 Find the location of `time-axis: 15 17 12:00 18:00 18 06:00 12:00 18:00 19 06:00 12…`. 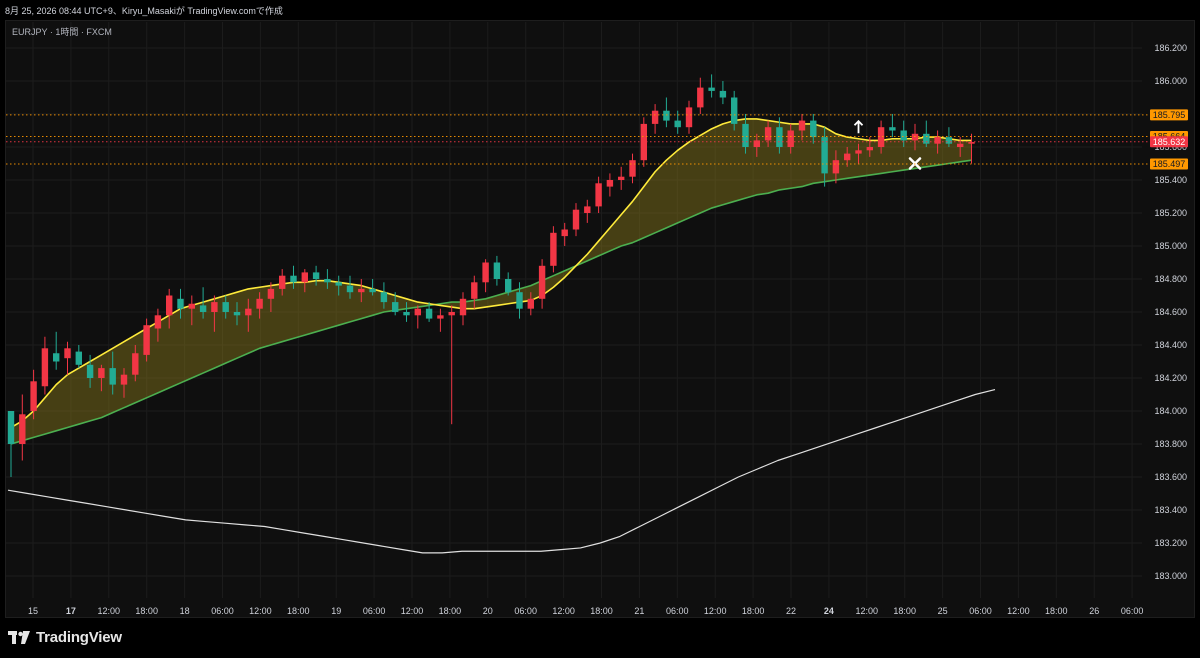

time-axis: 15 17 12:00 18:00 18 06:00 12:00 18:00 19 06:00 12… is located at coordinates (585, 611).